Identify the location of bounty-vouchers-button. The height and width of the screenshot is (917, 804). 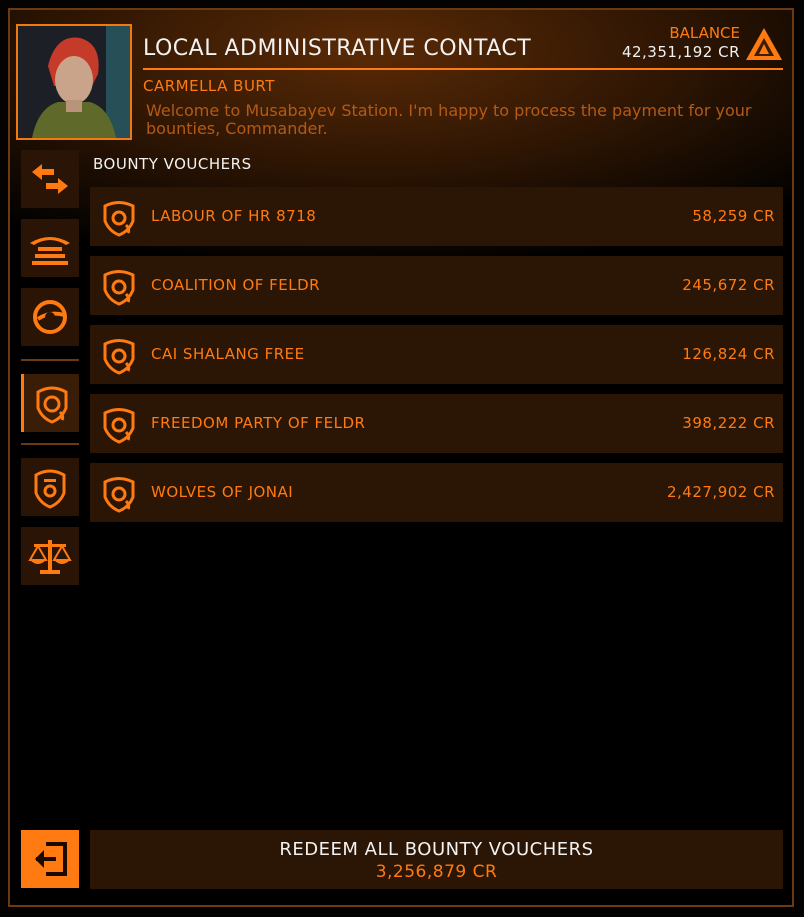
(50, 403).